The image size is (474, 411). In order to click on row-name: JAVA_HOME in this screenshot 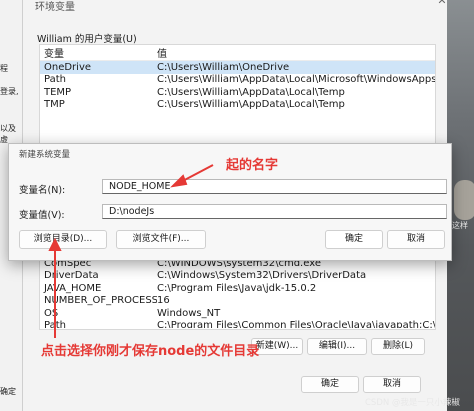, I will do `click(73, 288)`.